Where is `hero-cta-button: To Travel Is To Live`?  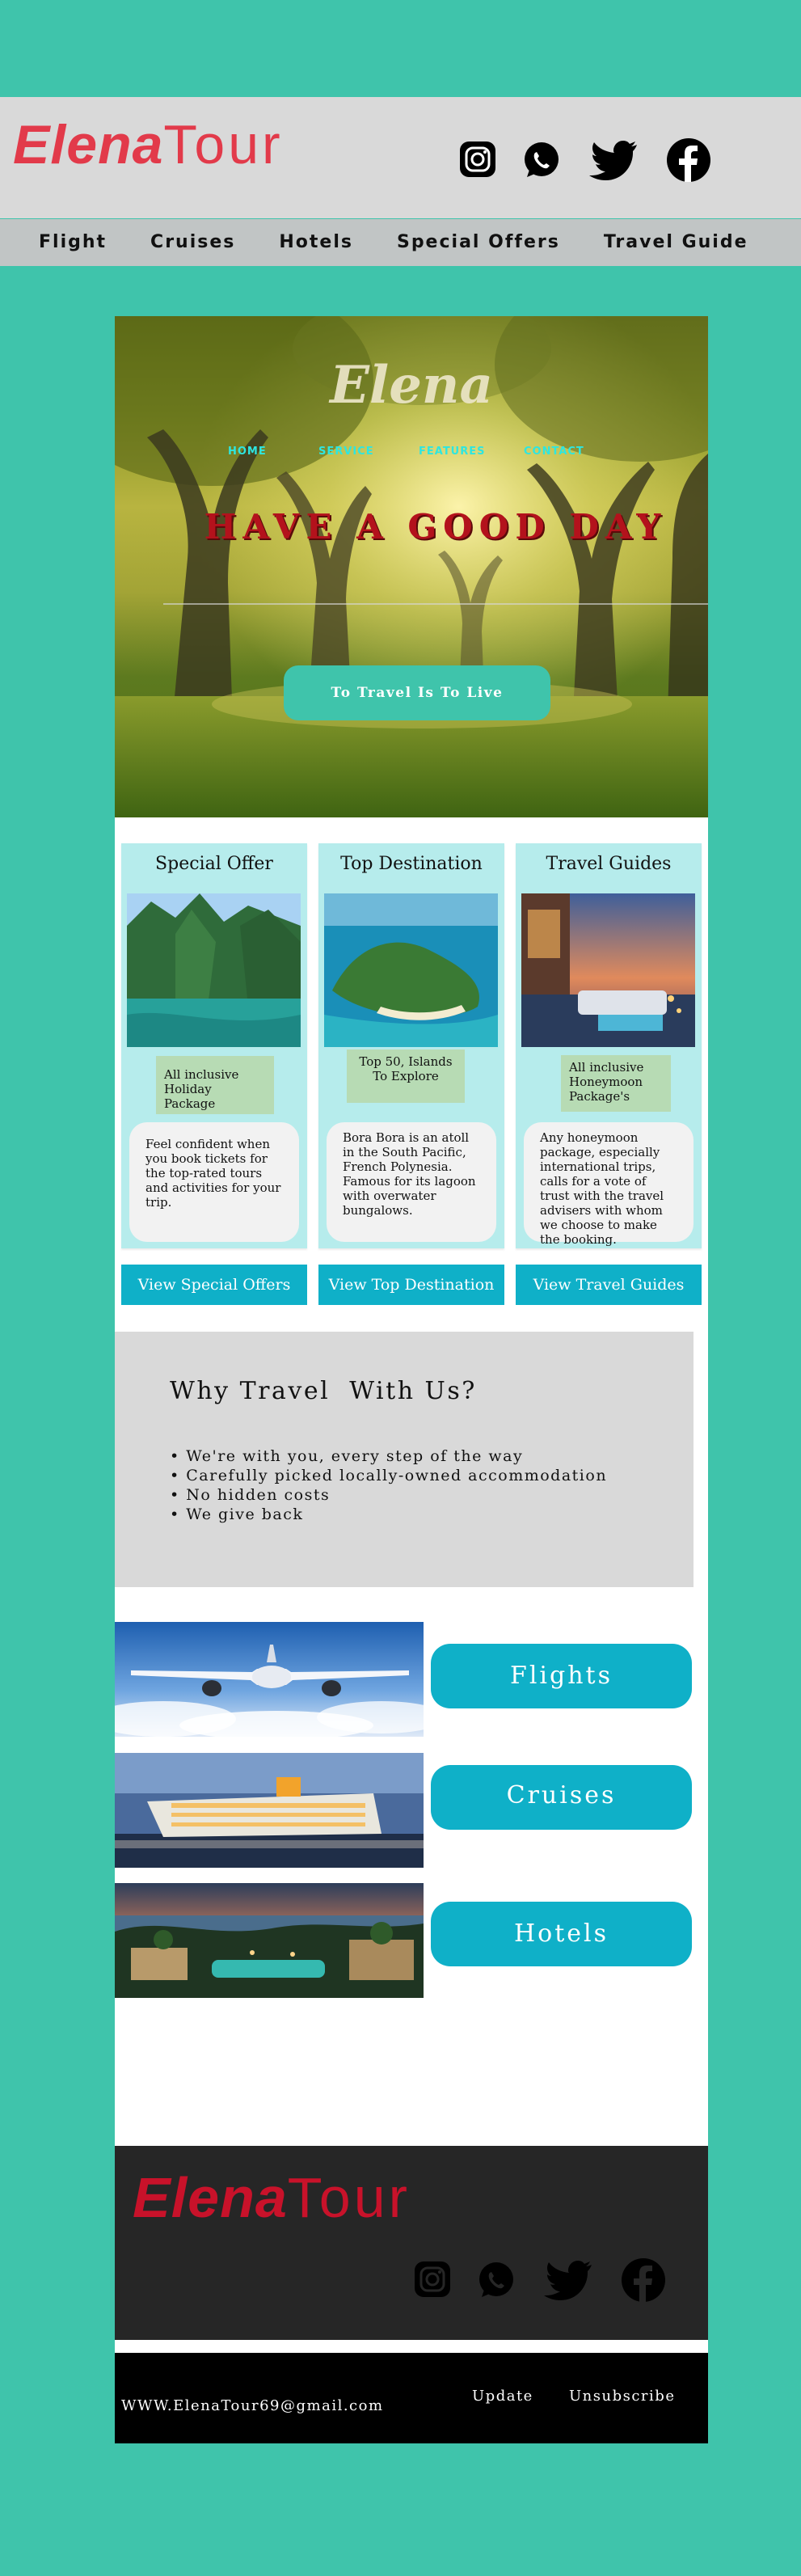
hero-cta-button: To Travel Is To Live is located at coordinates (417, 692).